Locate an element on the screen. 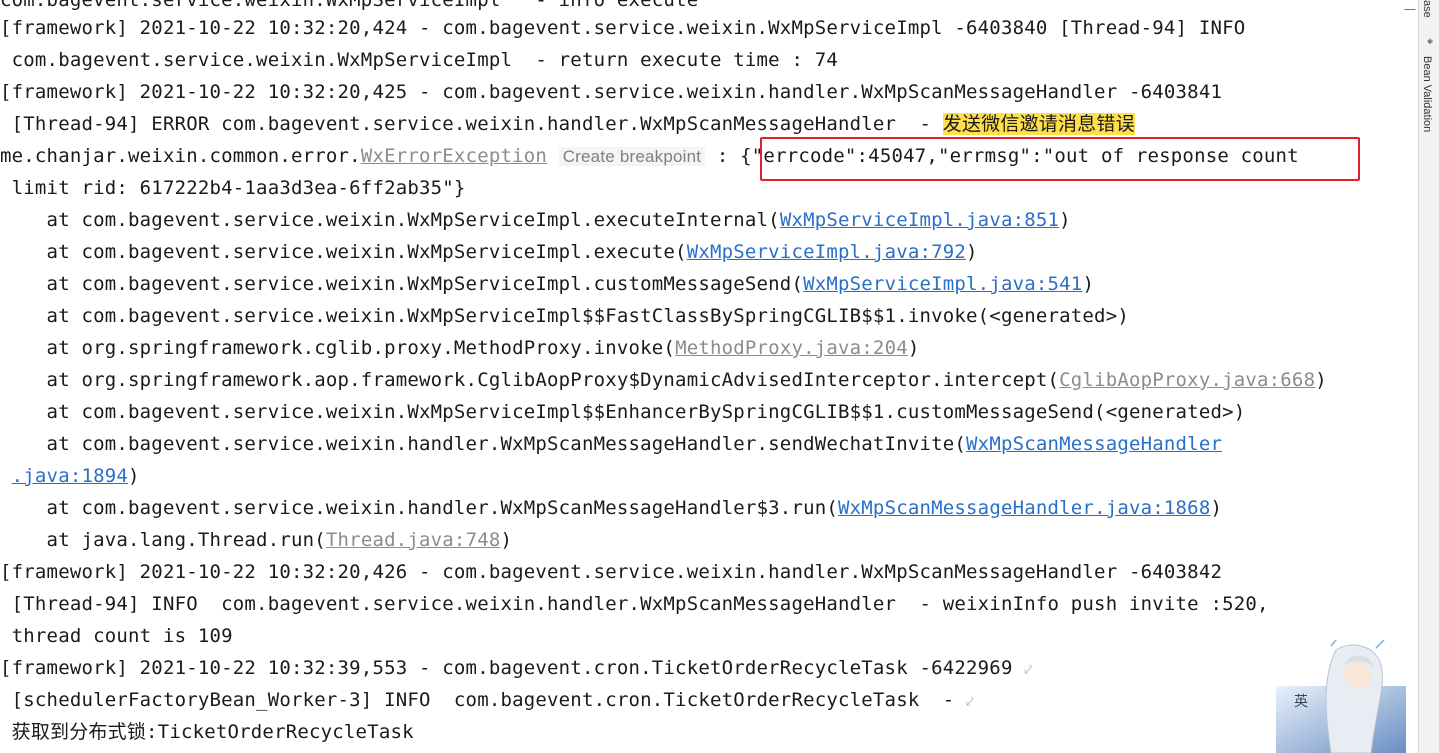  source-link: WxMpServiceImpl.java:851 is located at coordinates (919, 220).